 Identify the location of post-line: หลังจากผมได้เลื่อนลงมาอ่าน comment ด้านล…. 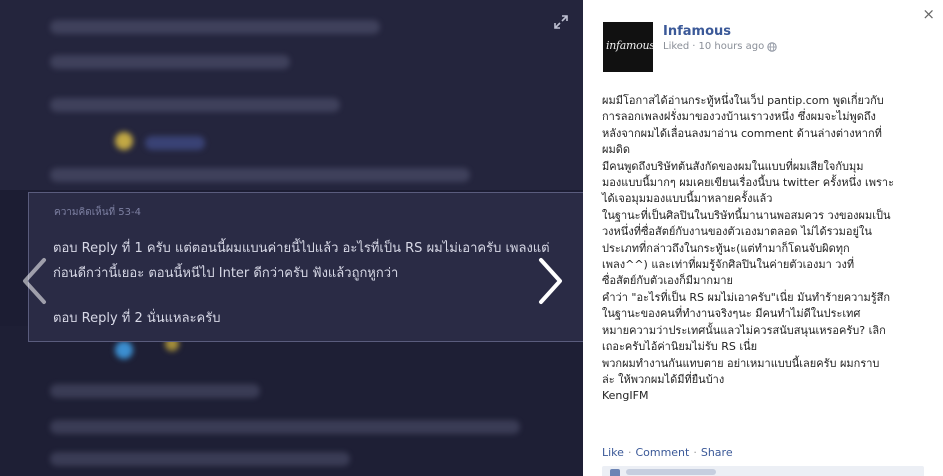
(742, 133).